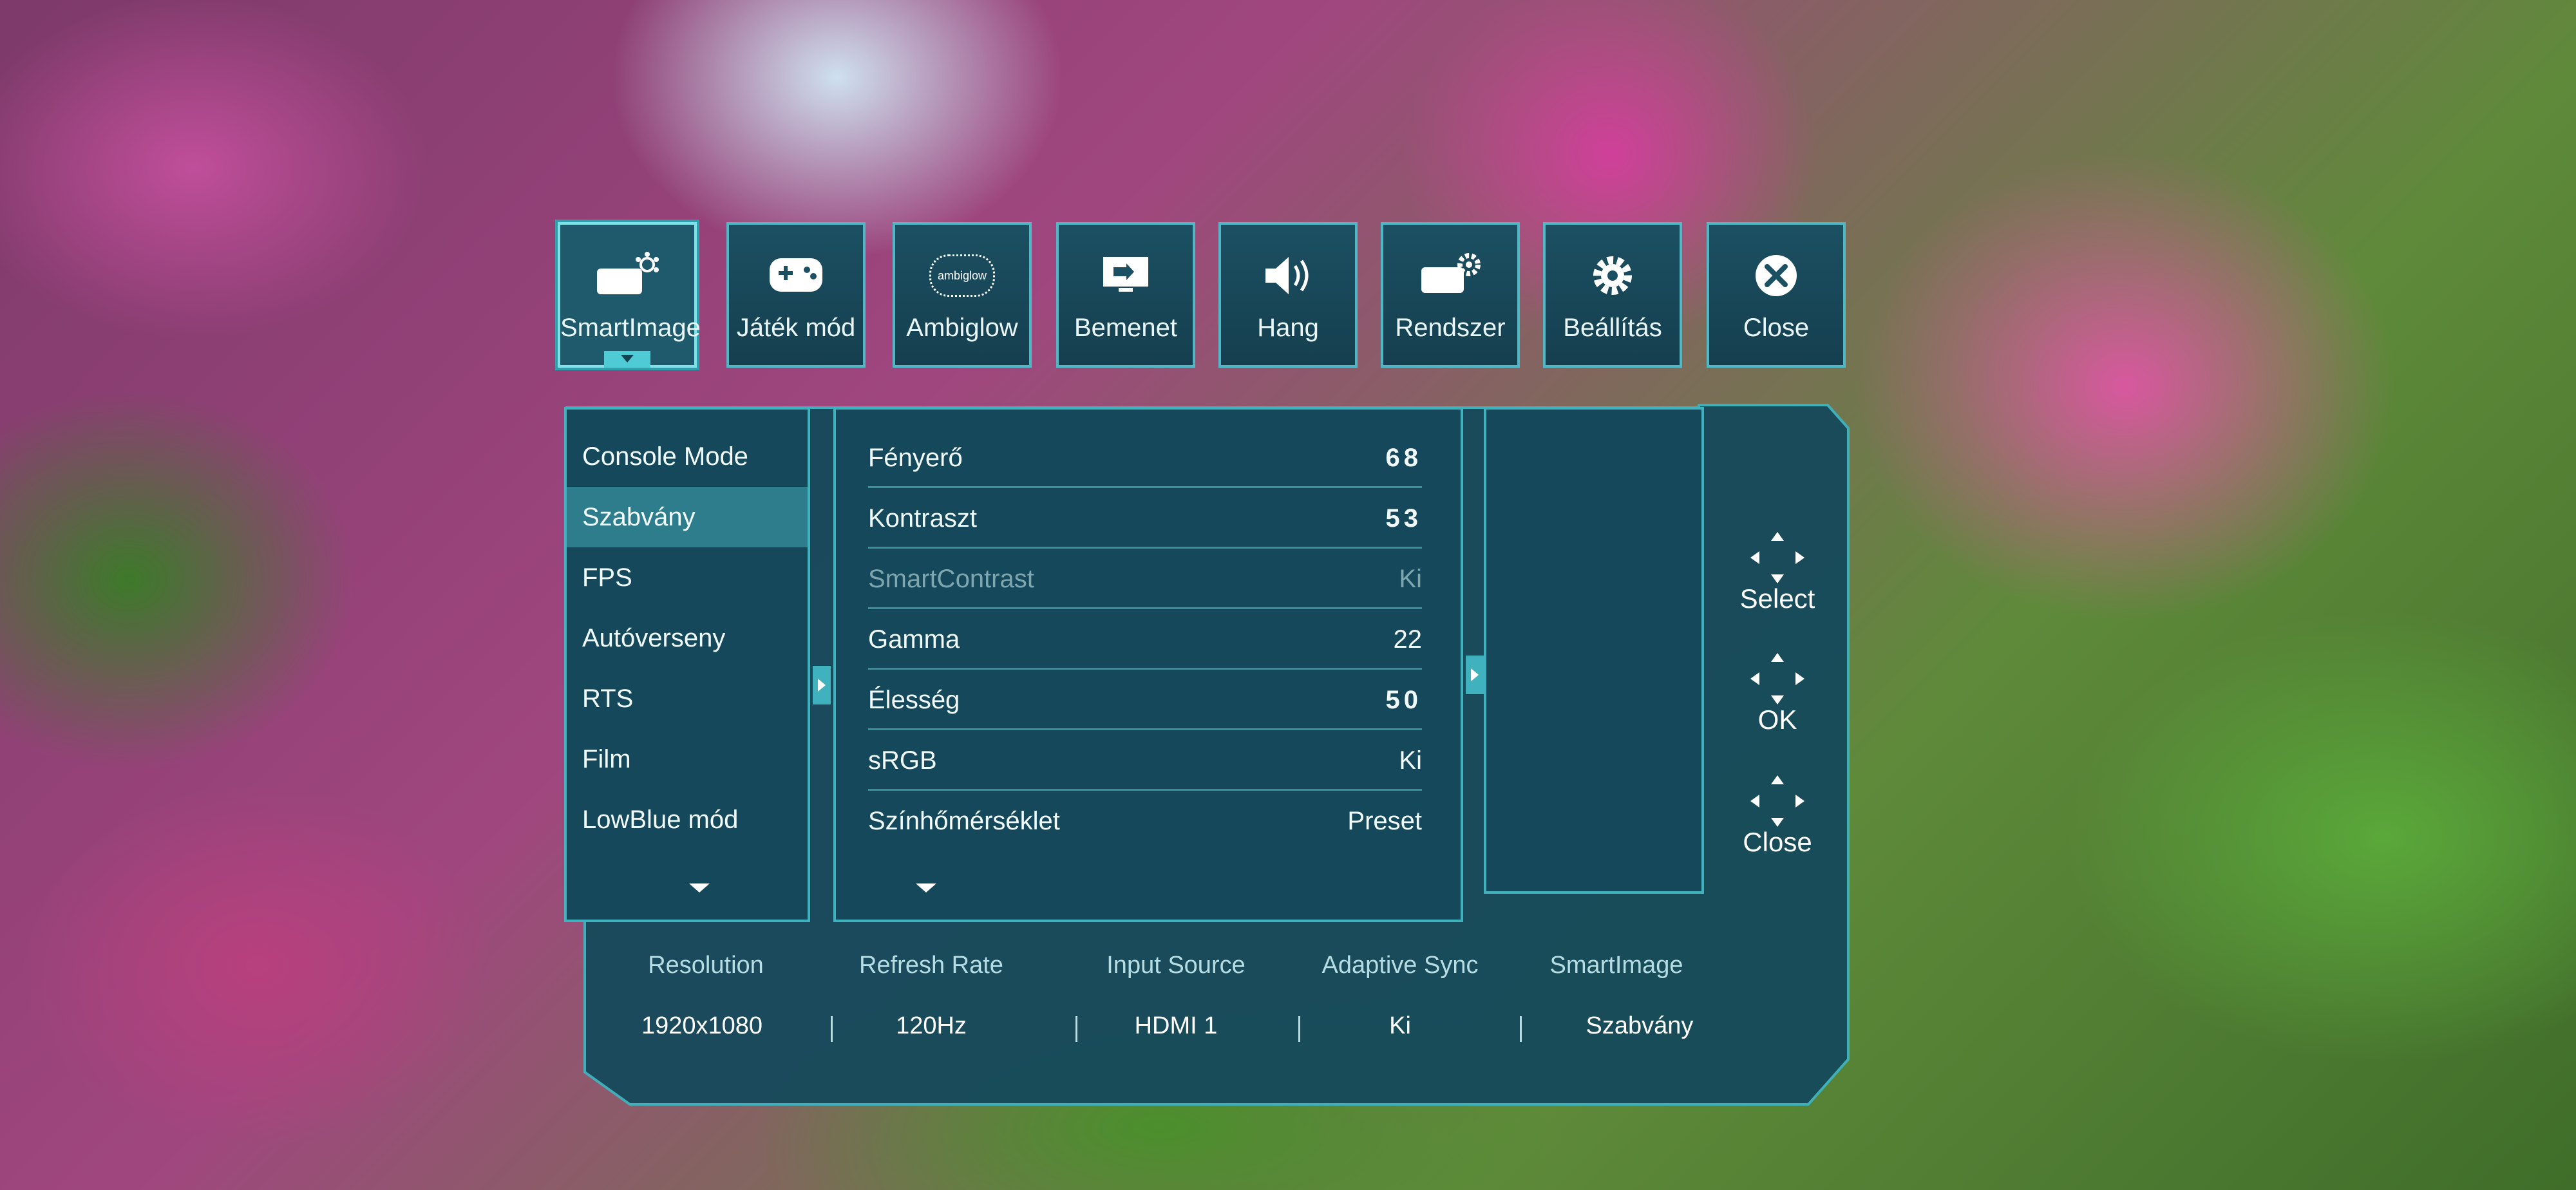 The height and width of the screenshot is (1190, 2576). What do you see at coordinates (1640, 1025) in the screenshot?
I see `info-value-smartimage: Szabvány` at bounding box center [1640, 1025].